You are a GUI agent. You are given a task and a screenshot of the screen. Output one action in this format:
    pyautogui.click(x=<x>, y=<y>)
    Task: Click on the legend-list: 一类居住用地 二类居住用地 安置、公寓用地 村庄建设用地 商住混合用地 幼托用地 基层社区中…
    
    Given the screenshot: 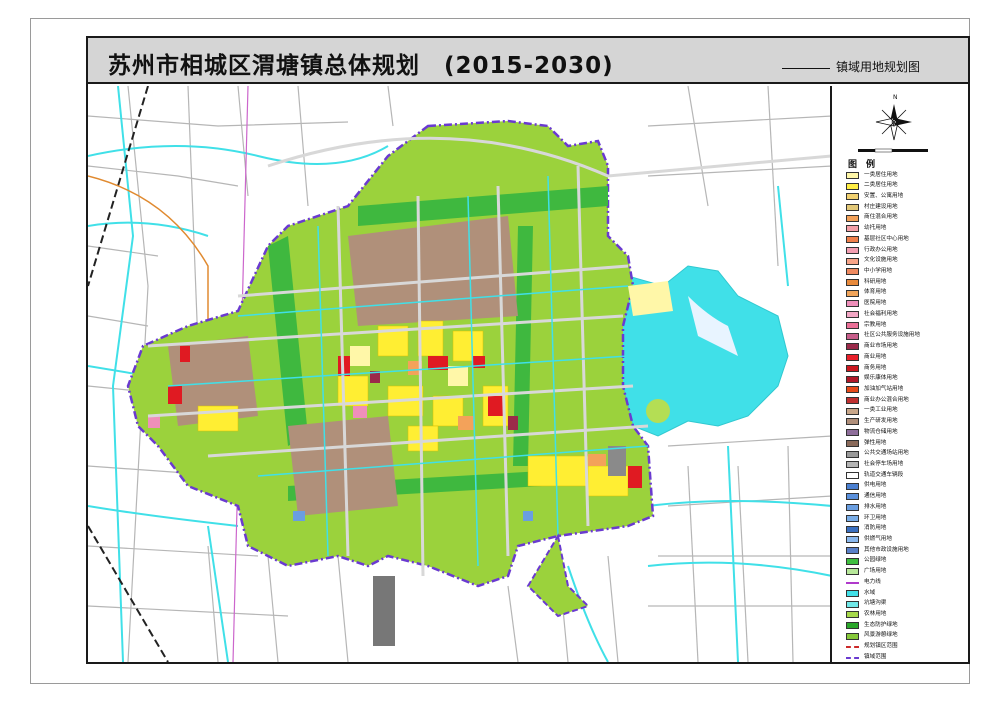 What is the action you would take?
    pyautogui.click(x=906, y=416)
    